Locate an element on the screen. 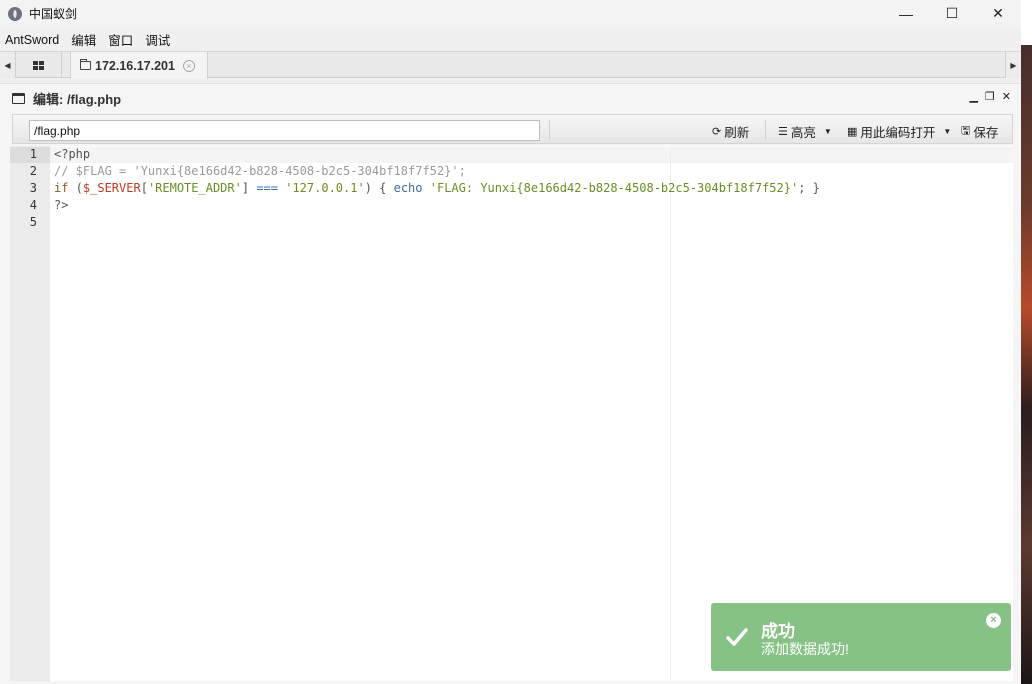 The width and height of the screenshot is (1032, 684). code-token: if is located at coordinates (61, 188).